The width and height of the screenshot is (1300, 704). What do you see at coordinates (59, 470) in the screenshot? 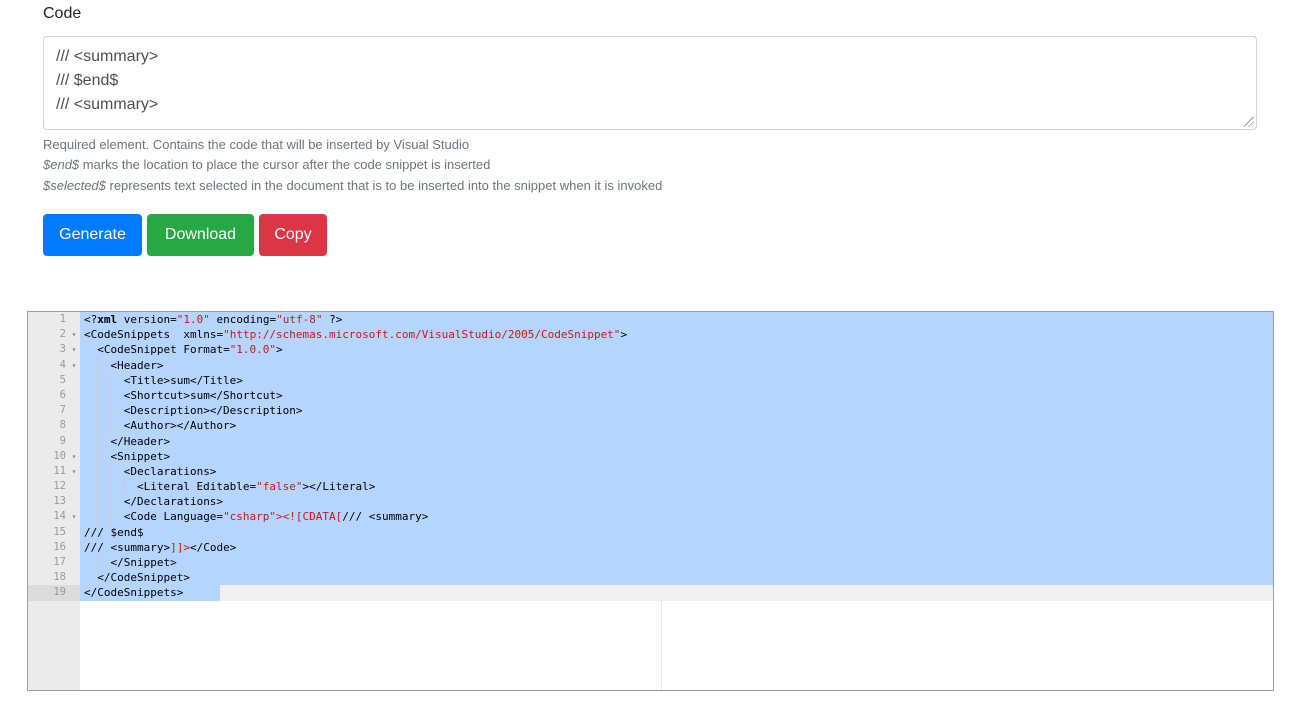
I see `line-number: 11` at bounding box center [59, 470].